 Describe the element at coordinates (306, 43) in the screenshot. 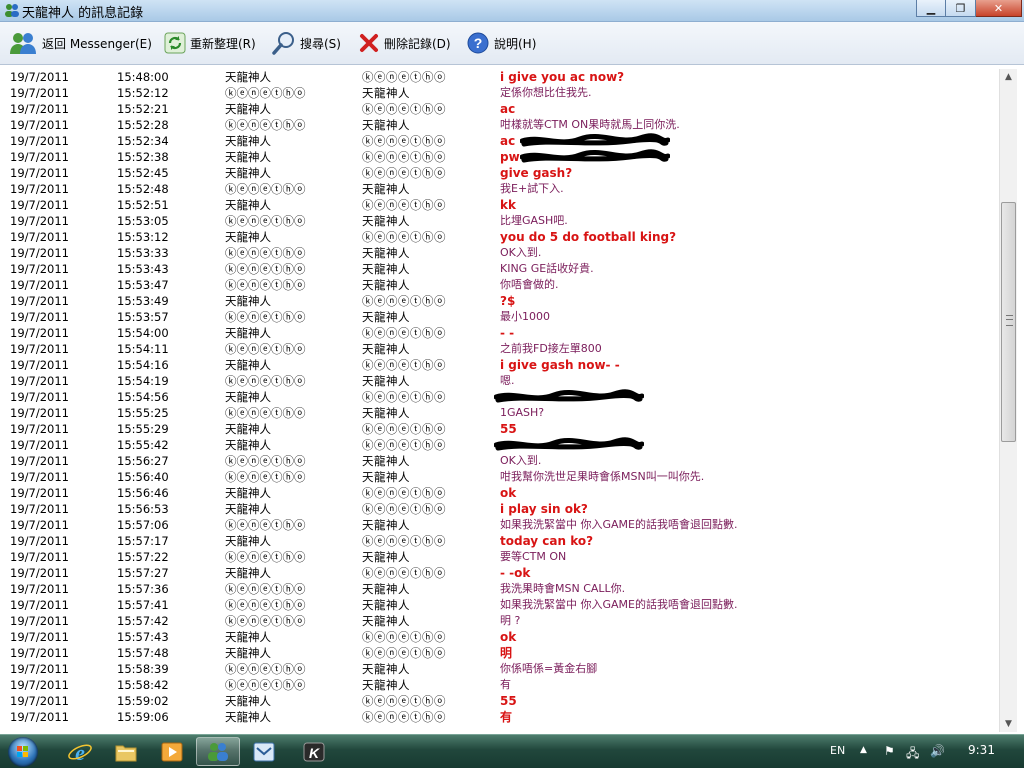

I see `search-button: 搜尋(S)` at that location.